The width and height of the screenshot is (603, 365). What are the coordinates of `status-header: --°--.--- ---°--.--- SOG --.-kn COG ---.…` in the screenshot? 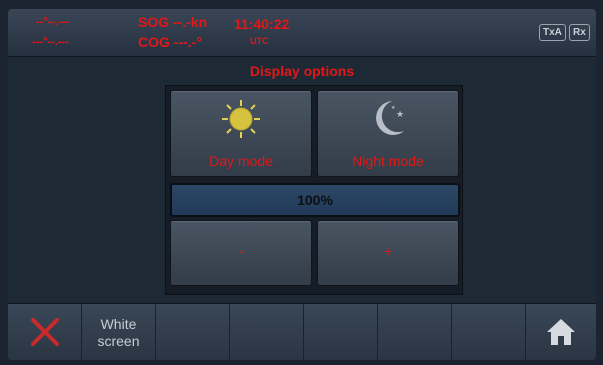 It's located at (302, 33).